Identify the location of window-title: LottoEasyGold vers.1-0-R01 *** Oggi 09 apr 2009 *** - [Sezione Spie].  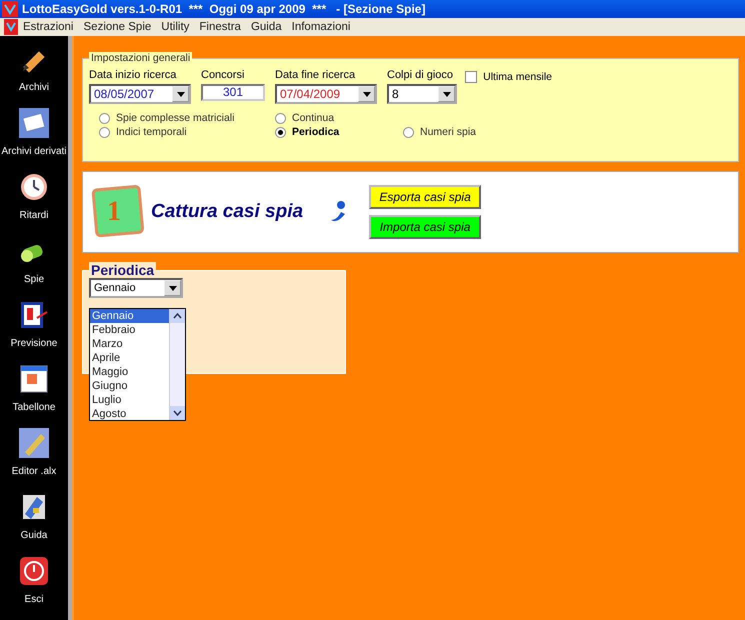
(224, 9).